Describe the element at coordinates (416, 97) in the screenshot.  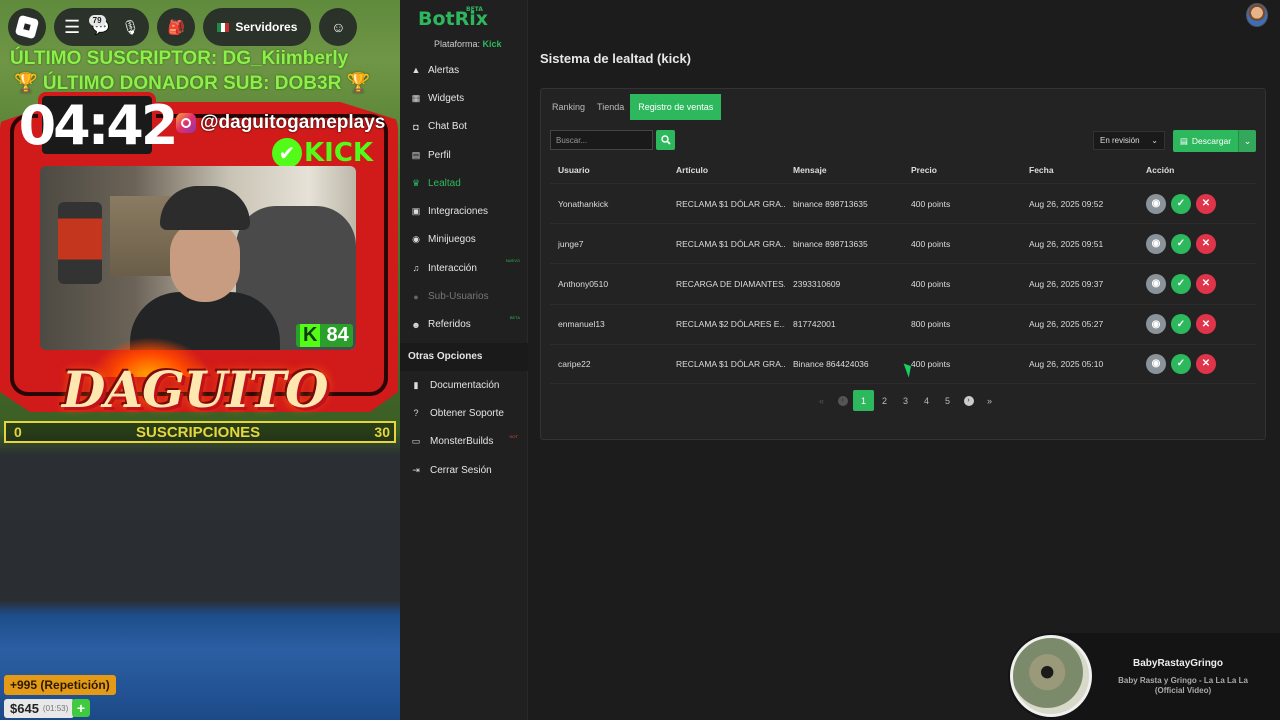
I see `grid-icon: ▦` at that location.